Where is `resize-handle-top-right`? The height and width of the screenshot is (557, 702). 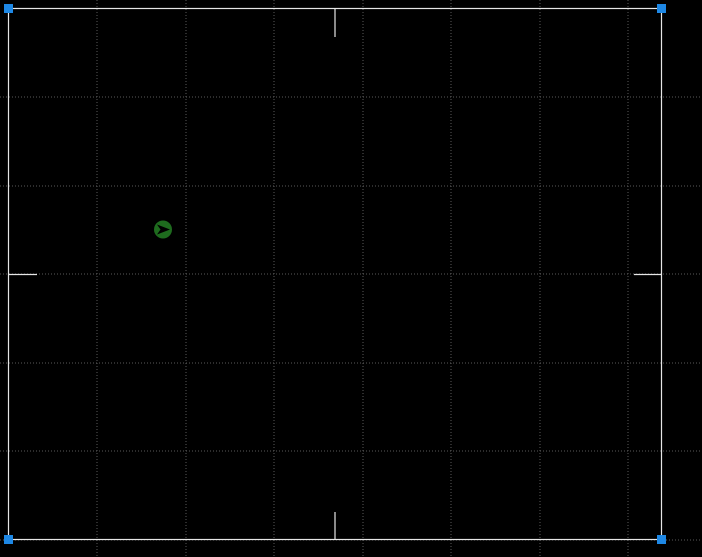 resize-handle-top-right is located at coordinates (661, 8).